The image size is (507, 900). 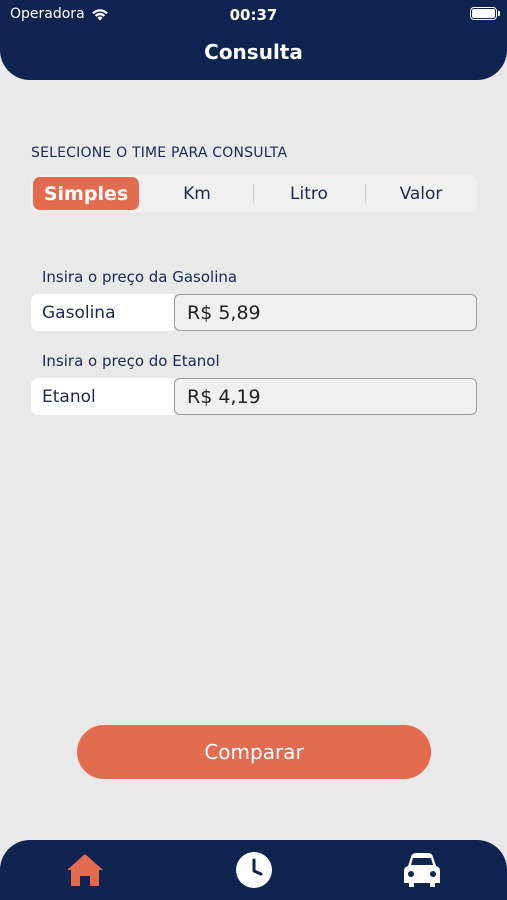 I want to click on status-bar: Operadora 00:37, so click(x=253, y=14).